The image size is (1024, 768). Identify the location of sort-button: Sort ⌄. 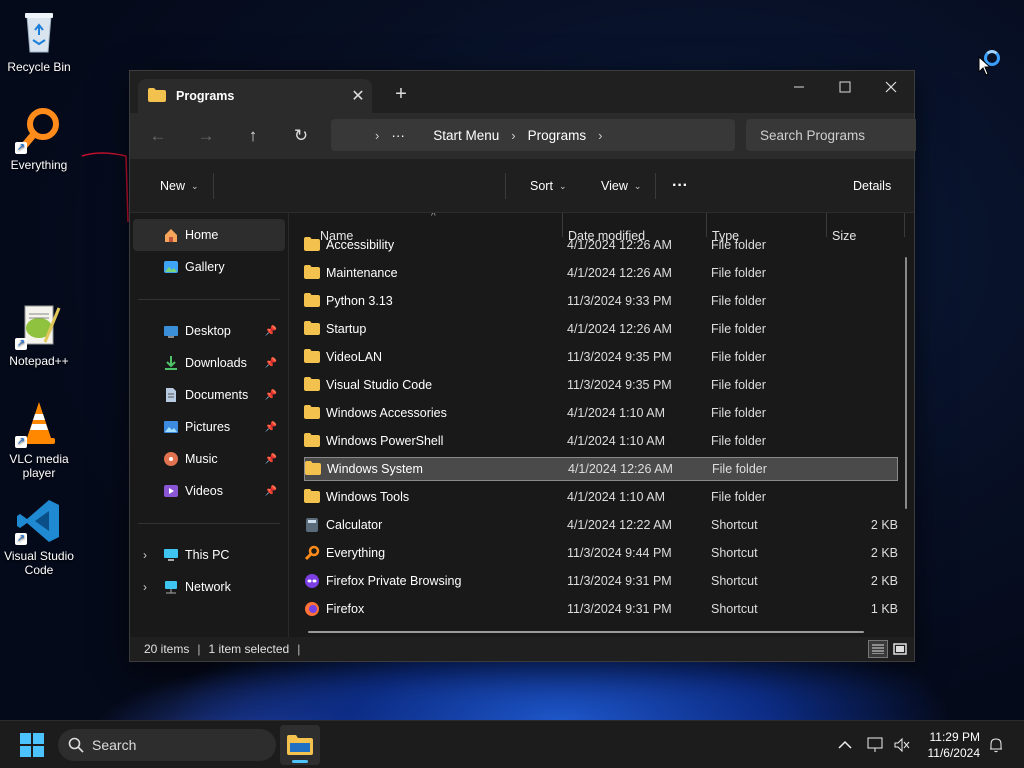
(548, 186).